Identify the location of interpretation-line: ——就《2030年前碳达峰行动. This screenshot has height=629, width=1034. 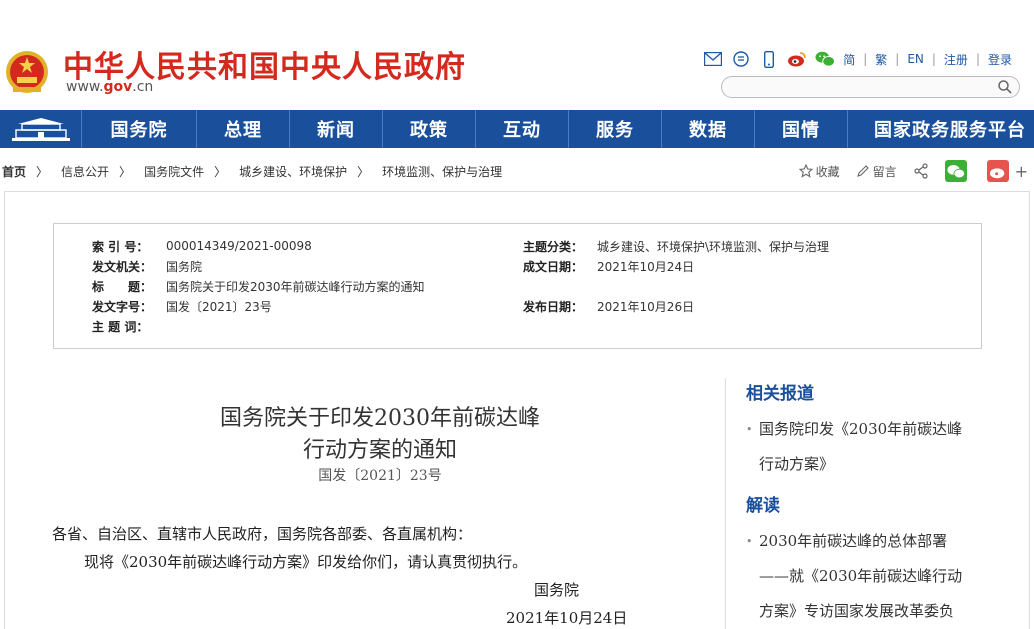
(886, 576).